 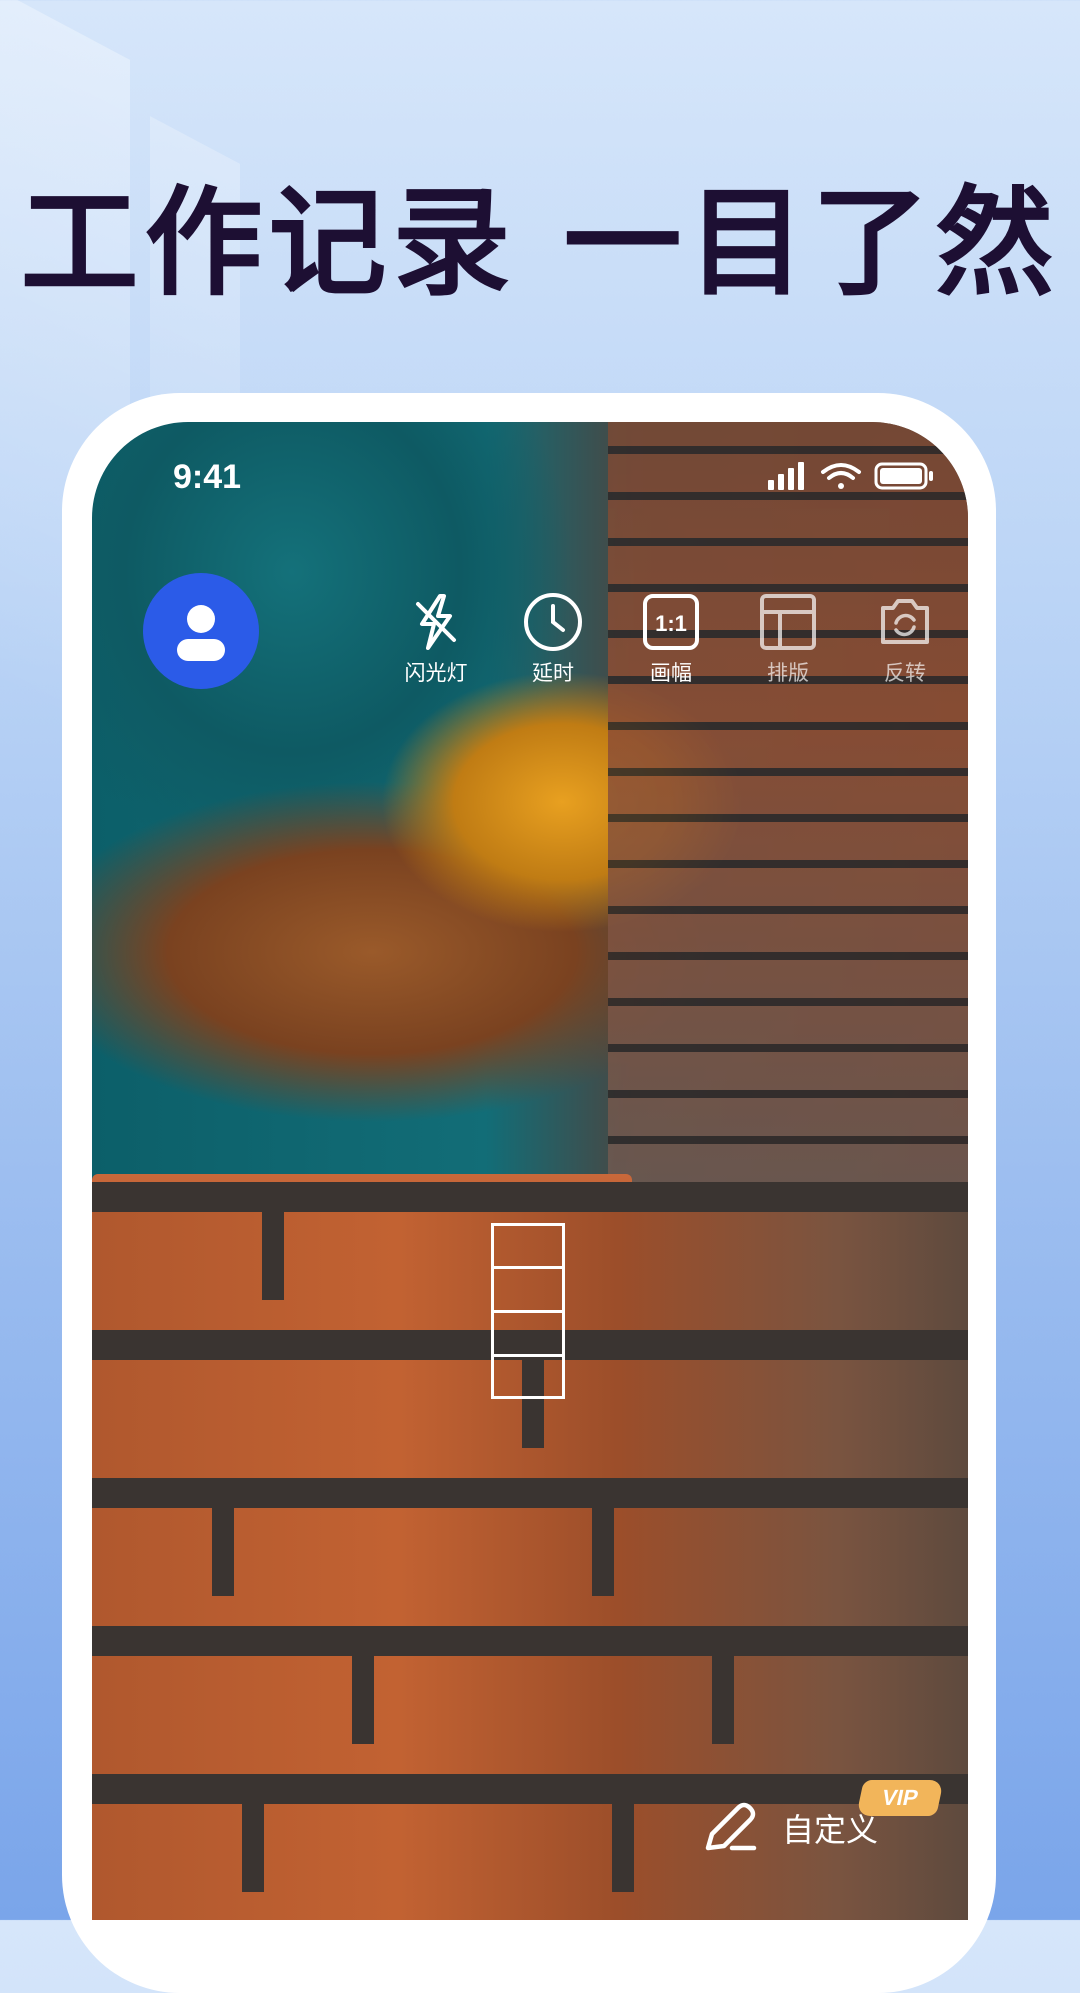 What do you see at coordinates (905, 621) in the screenshot?
I see `flip-camera-icon` at bounding box center [905, 621].